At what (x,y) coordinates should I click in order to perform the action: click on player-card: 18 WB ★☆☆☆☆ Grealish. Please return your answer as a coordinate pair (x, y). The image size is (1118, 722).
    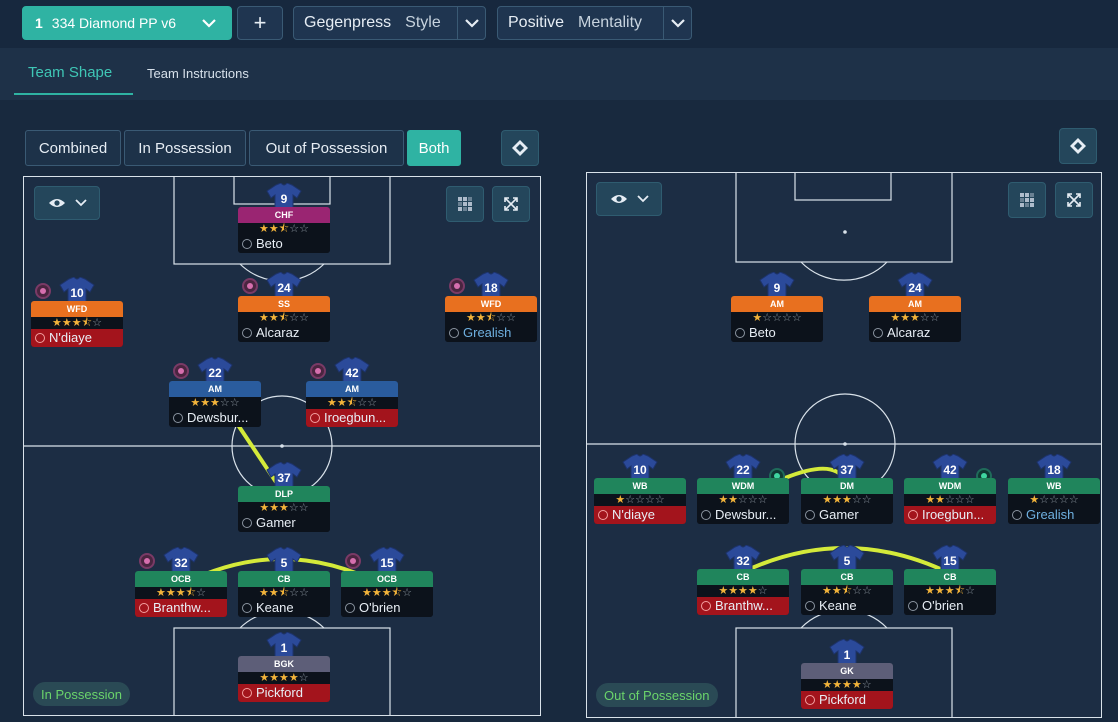
    Looking at the image, I should click on (1054, 488).